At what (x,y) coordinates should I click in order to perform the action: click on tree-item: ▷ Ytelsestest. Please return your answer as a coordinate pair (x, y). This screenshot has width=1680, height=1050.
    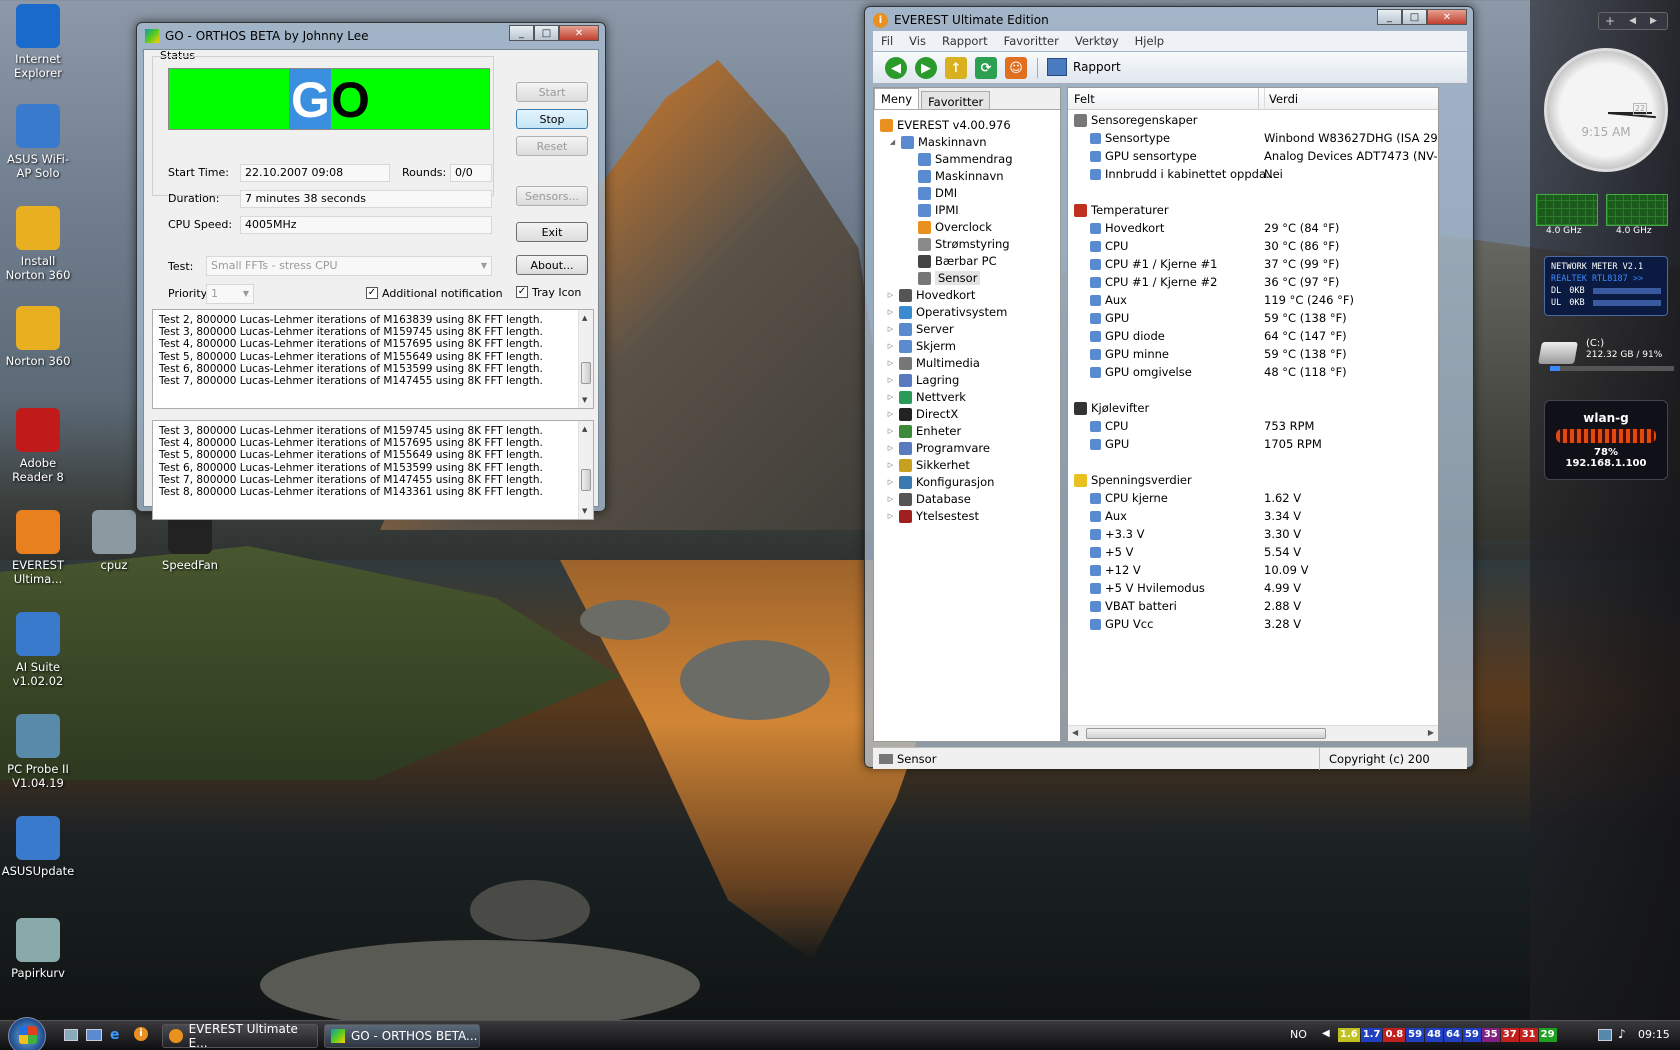
    Looking at the image, I should click on (932, 516).